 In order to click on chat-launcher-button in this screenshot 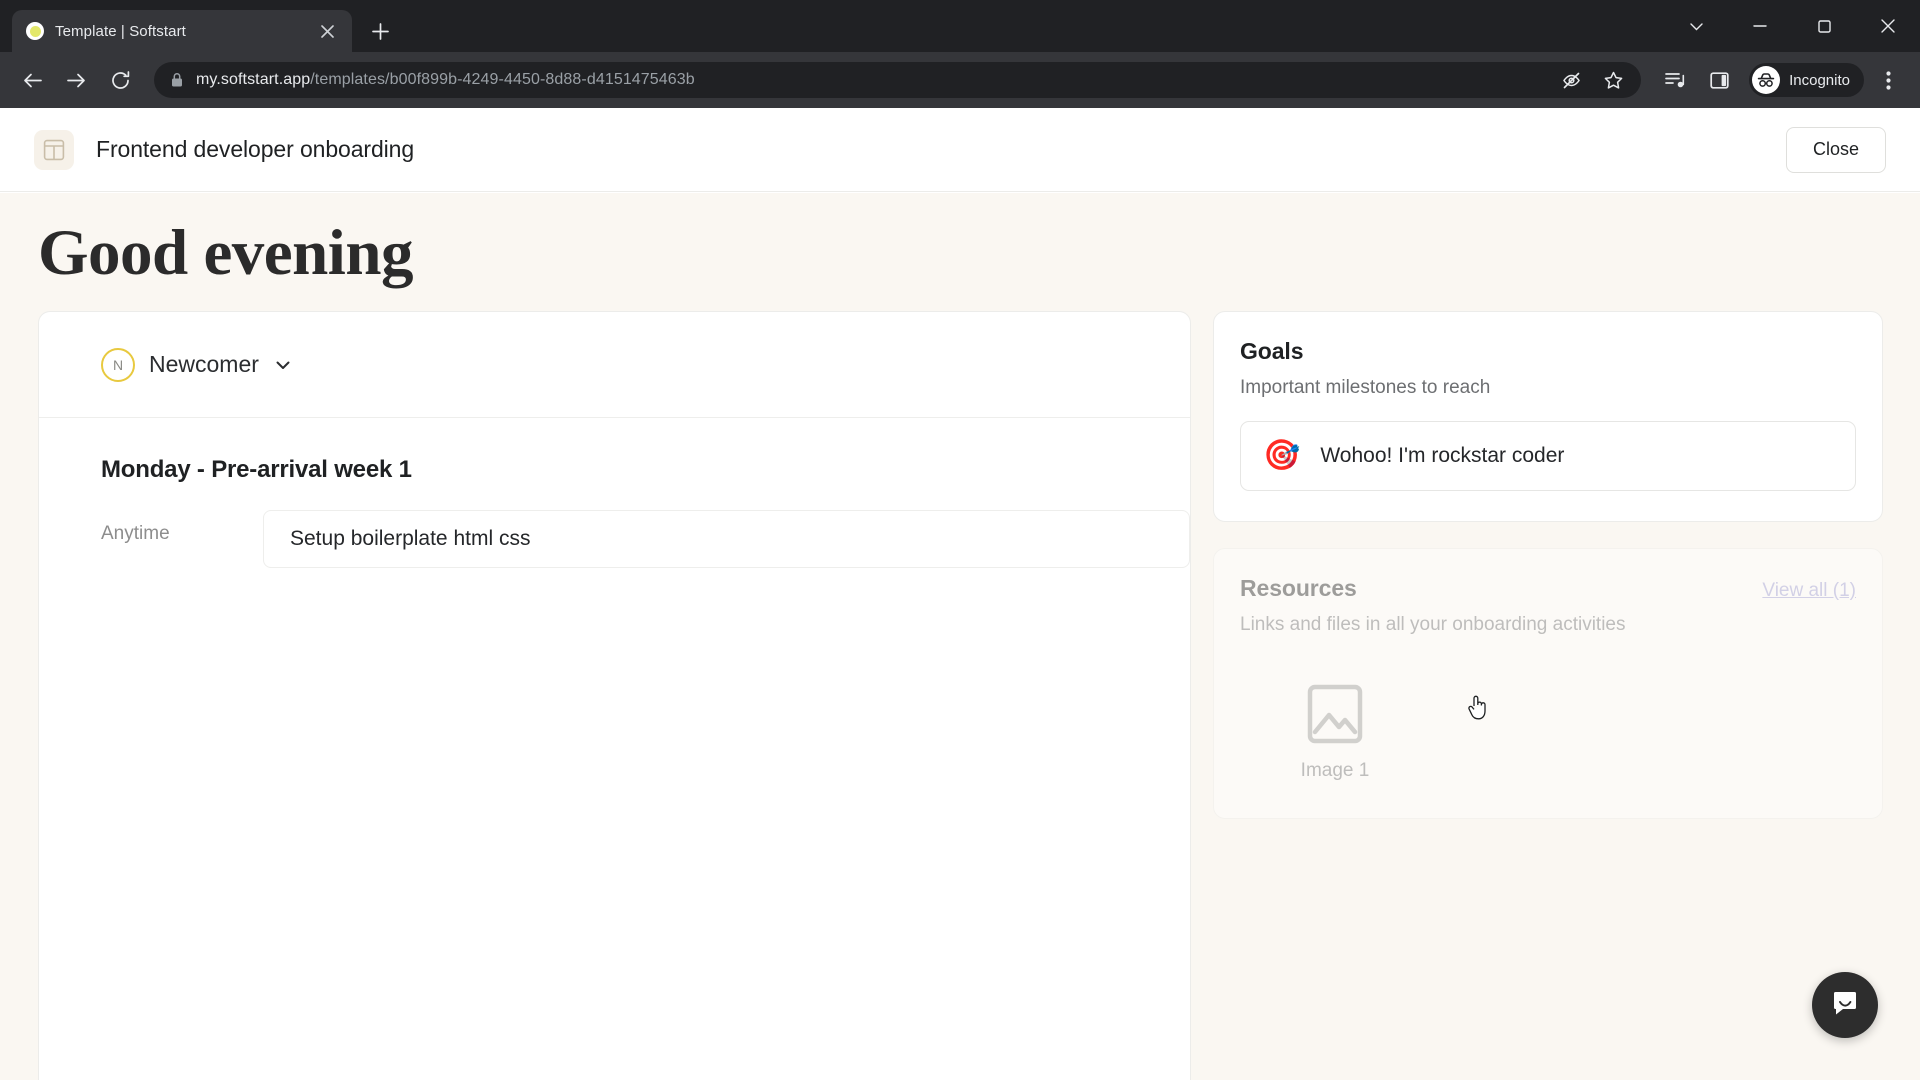, I will do `click(1845, 1005)`.